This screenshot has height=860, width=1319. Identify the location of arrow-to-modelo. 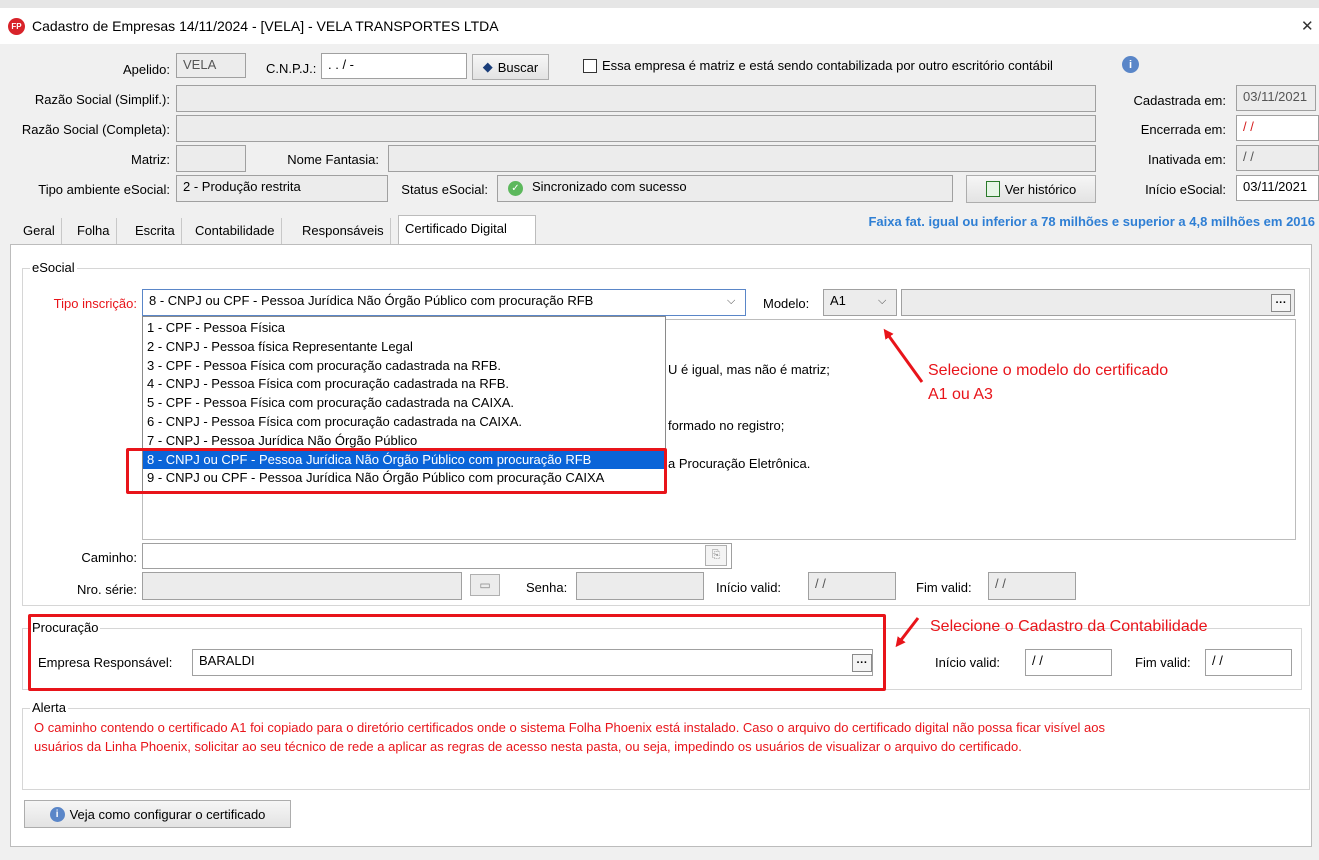
(903, 355).